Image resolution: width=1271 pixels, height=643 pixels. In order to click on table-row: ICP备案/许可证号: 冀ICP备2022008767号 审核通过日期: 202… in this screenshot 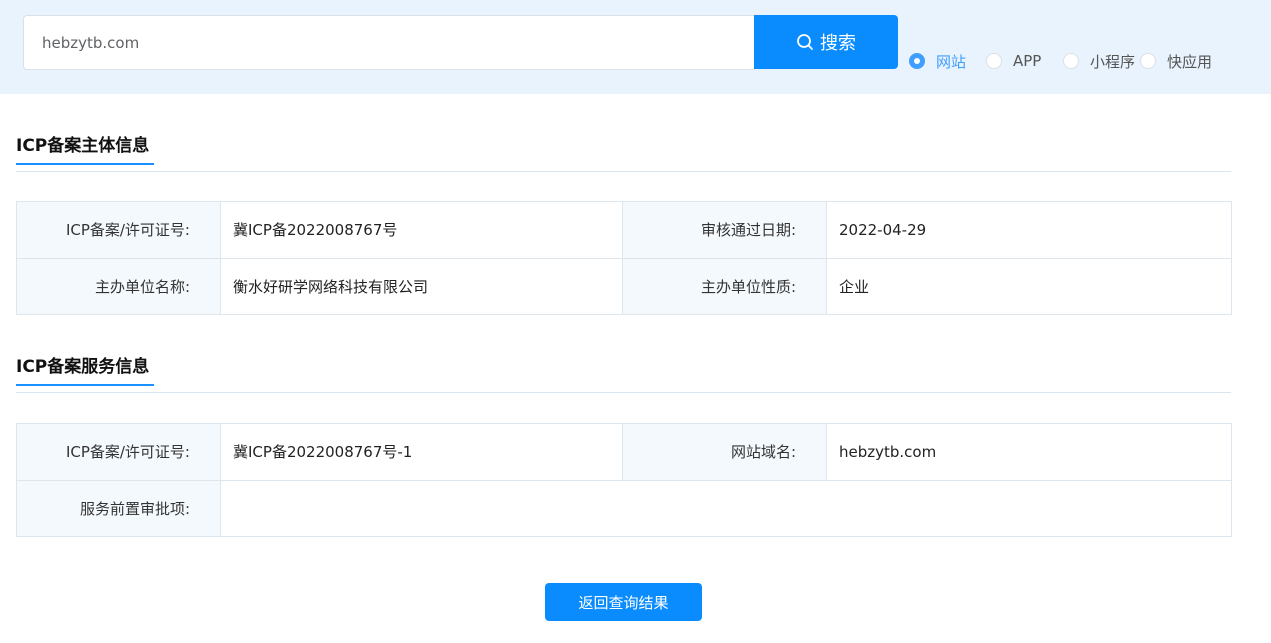, I will do `click(624, 230)`.